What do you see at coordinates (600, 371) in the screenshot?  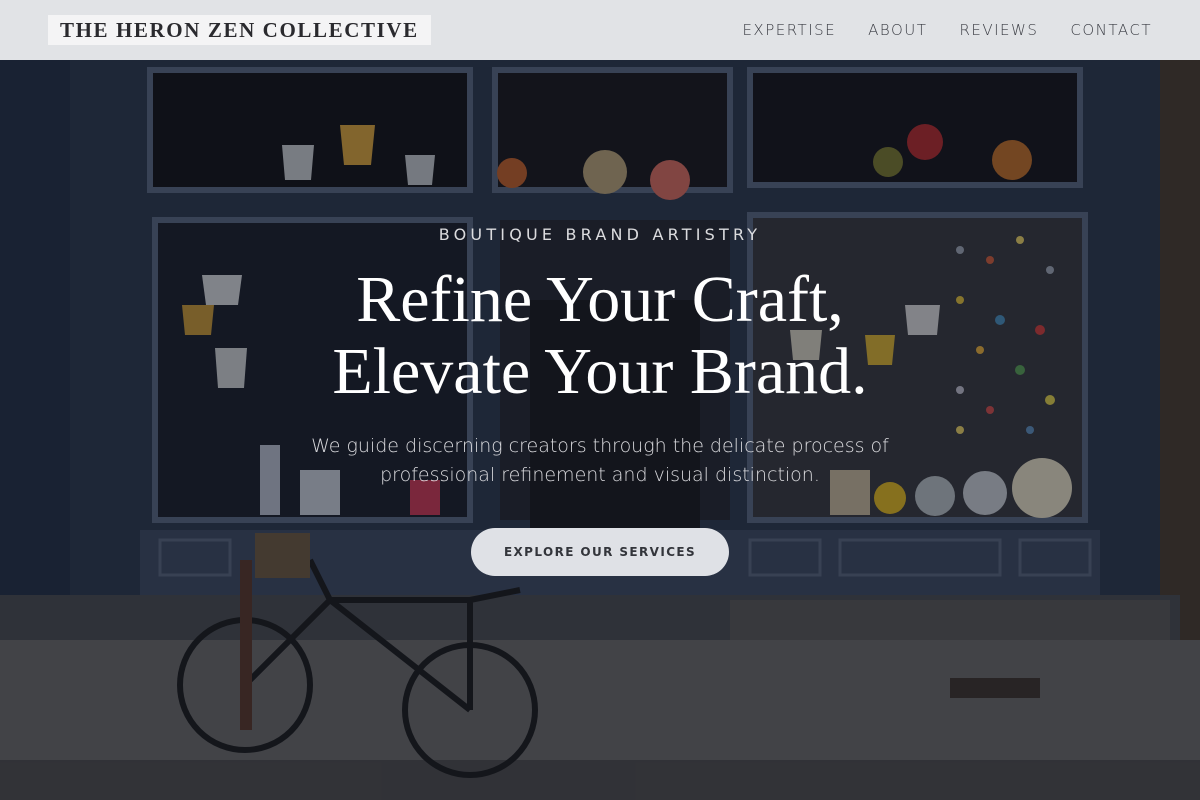 I see `headline-line-2: Elevate Your Brand.` at bounding box center [600, 371].